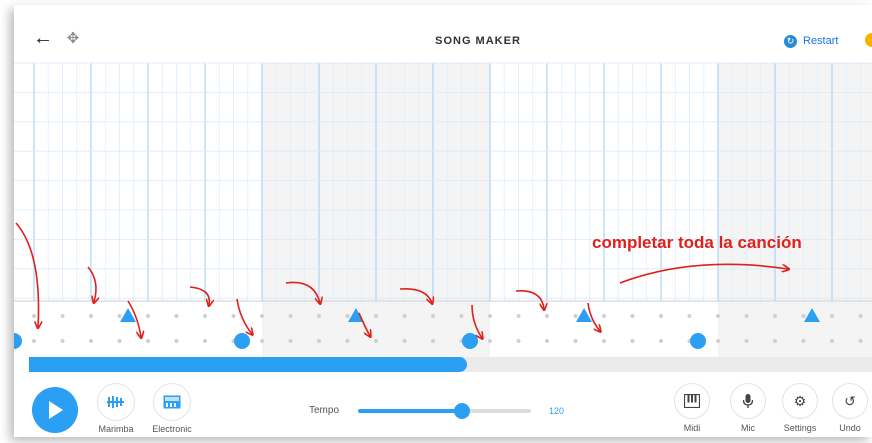  I want to click on play-button, so click(55, 410).